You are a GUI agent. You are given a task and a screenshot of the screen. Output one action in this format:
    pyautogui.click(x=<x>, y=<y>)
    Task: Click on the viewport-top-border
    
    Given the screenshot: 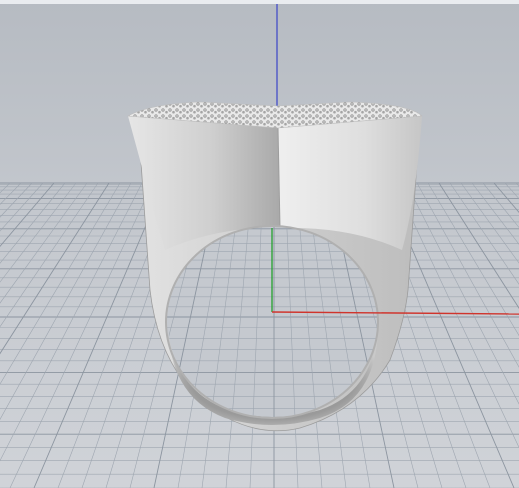 What is the action you would take?
    pyautogui.click(x=259, y=2)
    